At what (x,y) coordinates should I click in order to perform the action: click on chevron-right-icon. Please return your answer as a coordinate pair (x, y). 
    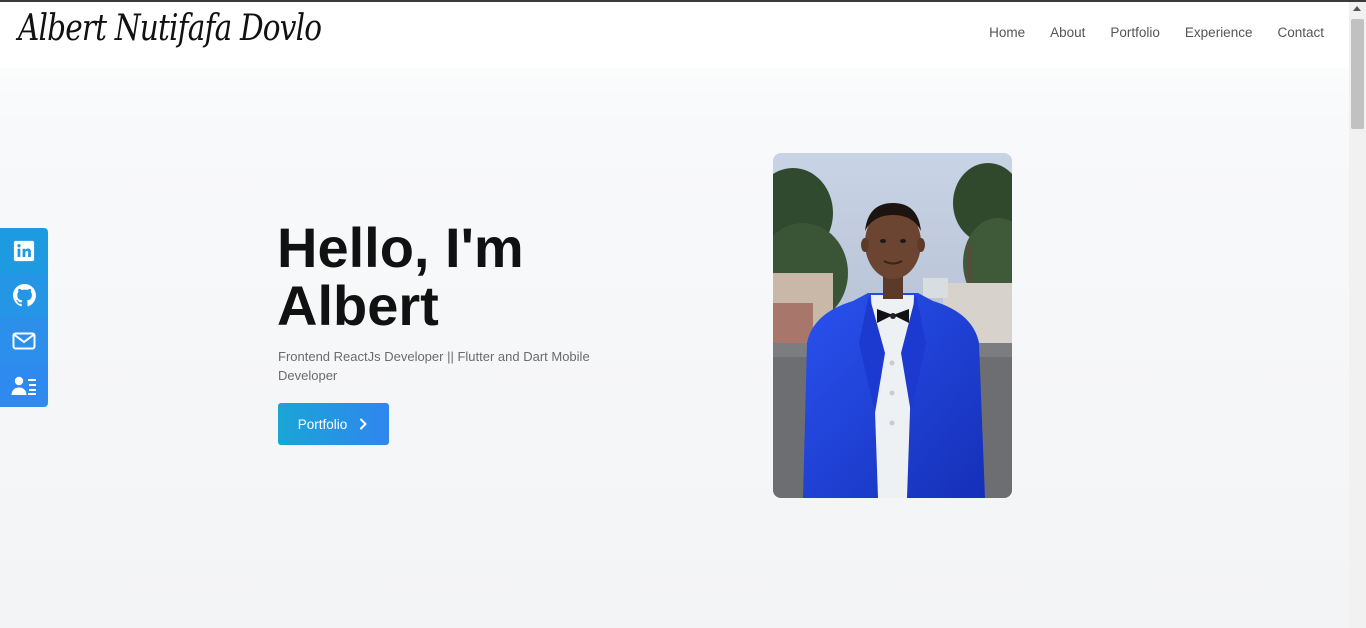
    Looking at the image, I should click on (363, 424).